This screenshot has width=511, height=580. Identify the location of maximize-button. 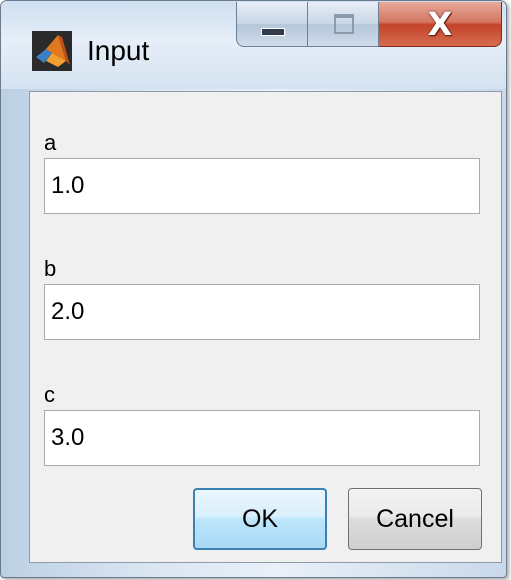
(343, 24).